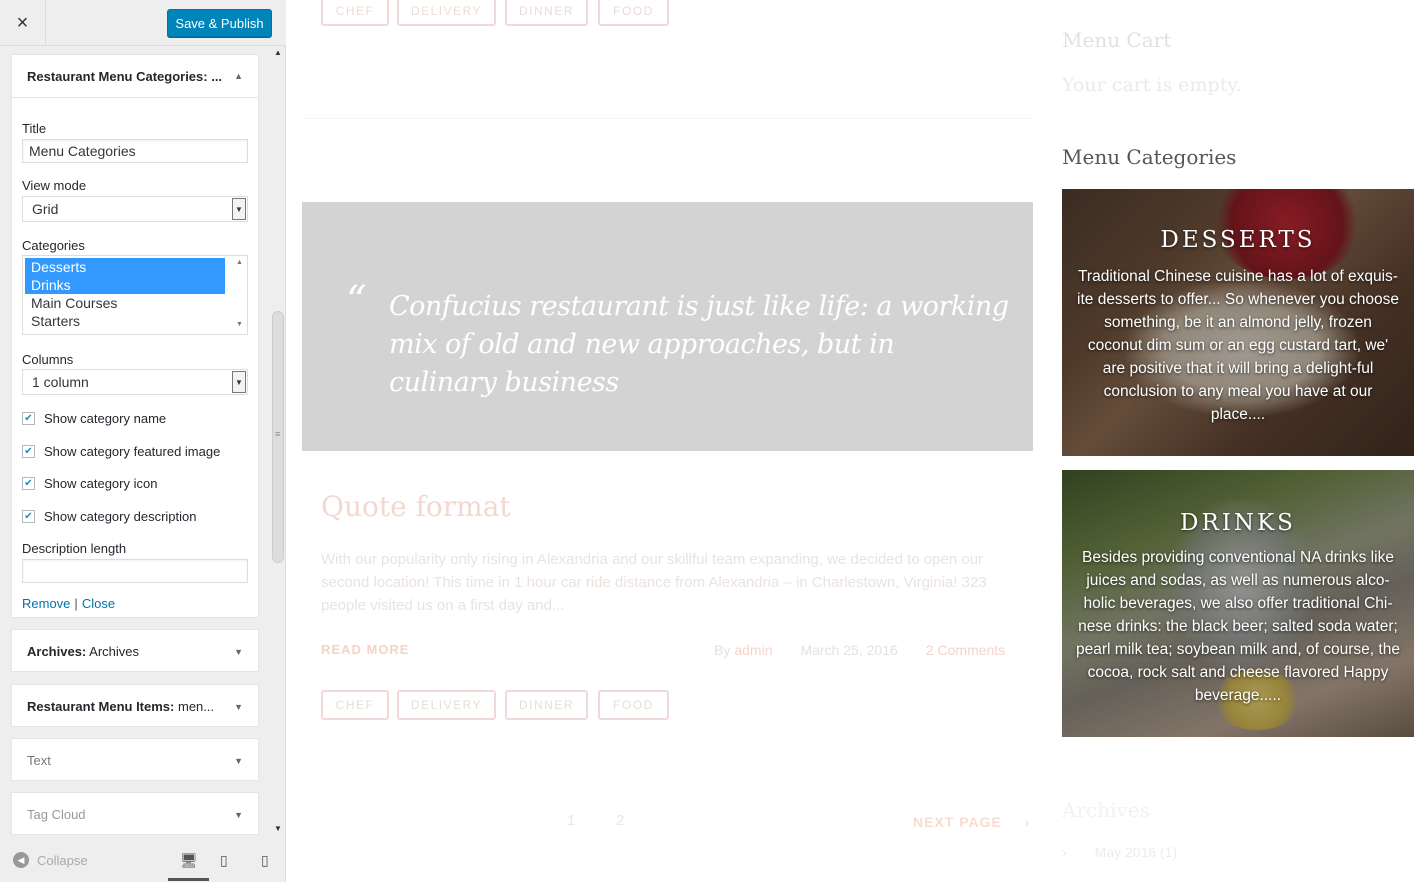 The width and height of the screenshot is (1427, 882). Describe the element at coordinates (356, 301) in the screenshot. I see `quote-icon: “` at that location.